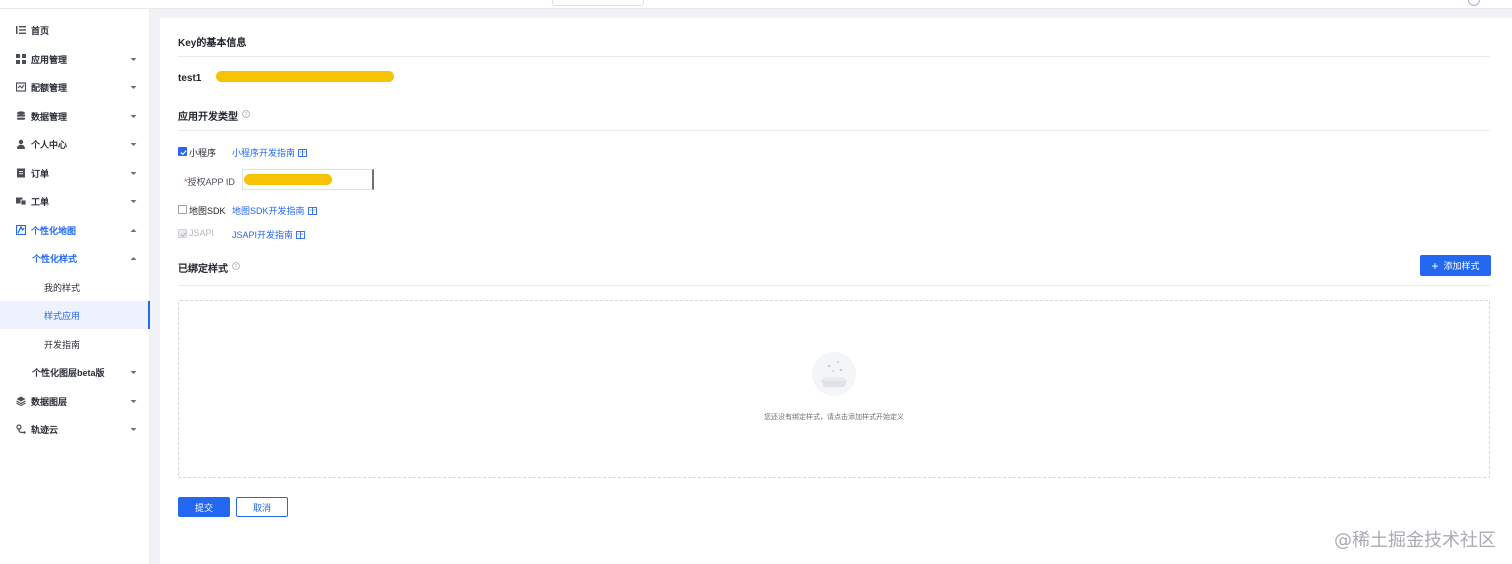 This screenshot has width=1512, height=564. I want to click on sidebar-item-home: 首页, so click(75, 30).